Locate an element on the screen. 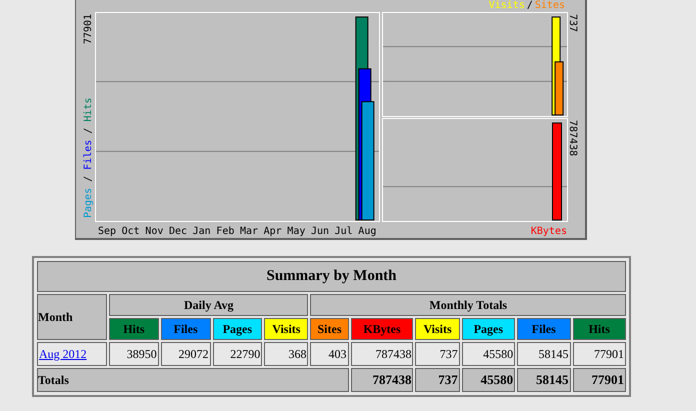  month-label: Jun is located at coordinates (320, 231).